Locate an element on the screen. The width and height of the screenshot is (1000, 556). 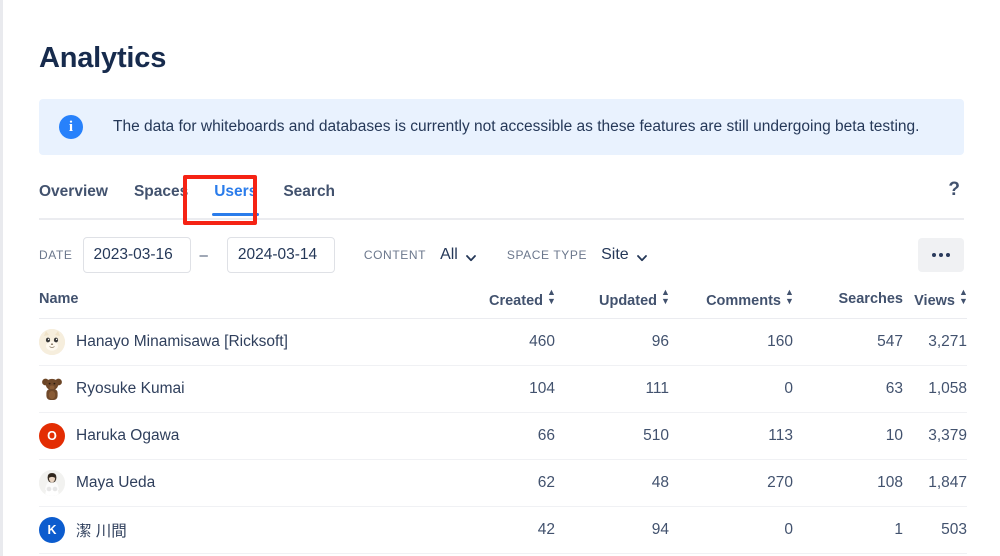
avatar-initial: K is located at coordinates (52, 530).